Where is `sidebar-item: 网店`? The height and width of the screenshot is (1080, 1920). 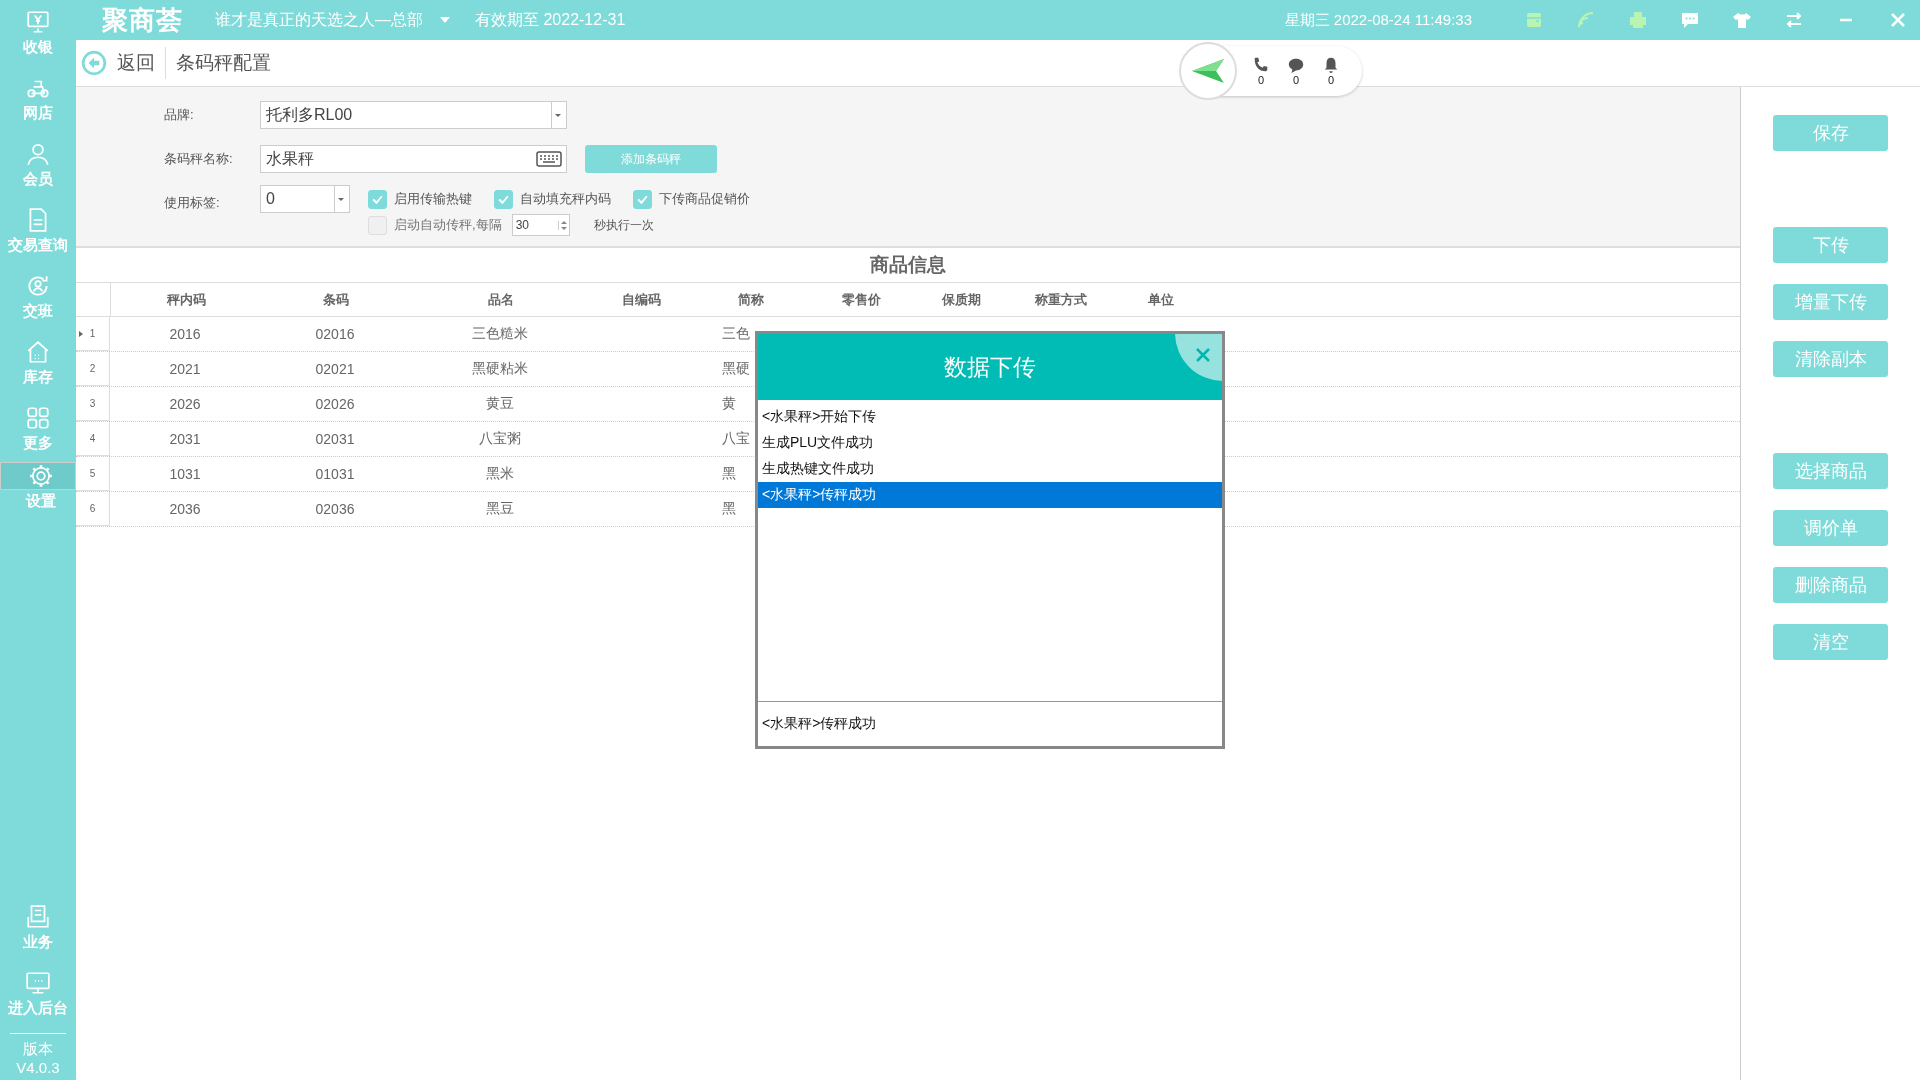
sidebar-item: 网店 is located at coordinates (38, 99).